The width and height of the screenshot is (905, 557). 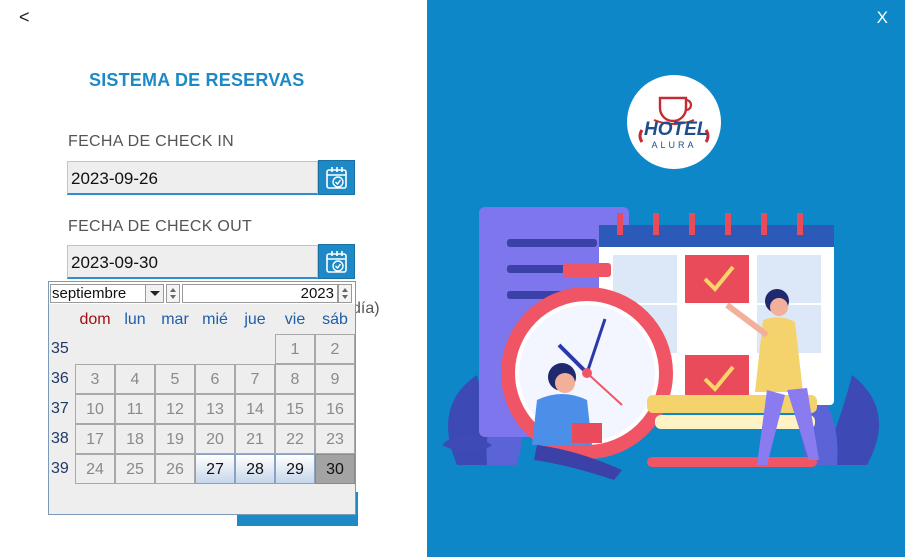 I want to click on week-number: 37, so click(x=60, y=408).